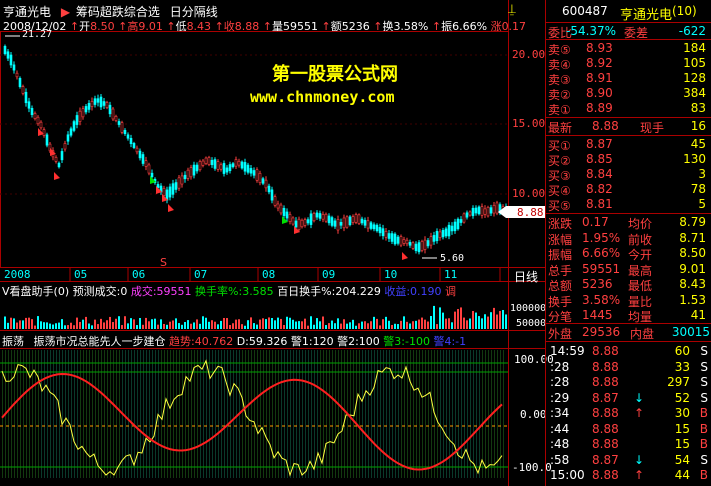  Describe the element at coordinates (406, 341) in the screenshot. I see `warn3-value: 警3:-100` at that location.